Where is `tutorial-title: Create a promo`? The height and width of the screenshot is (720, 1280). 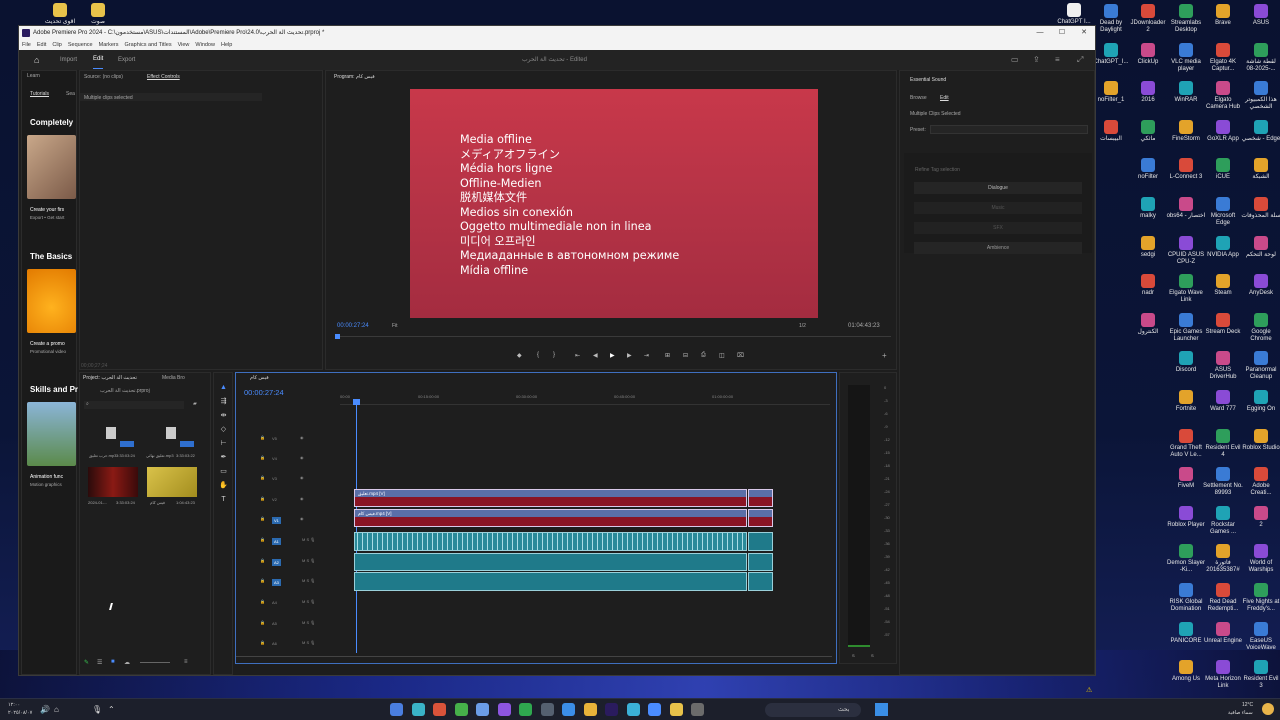 tutorial-title: Create a promo is located at coordinates (47, 344).